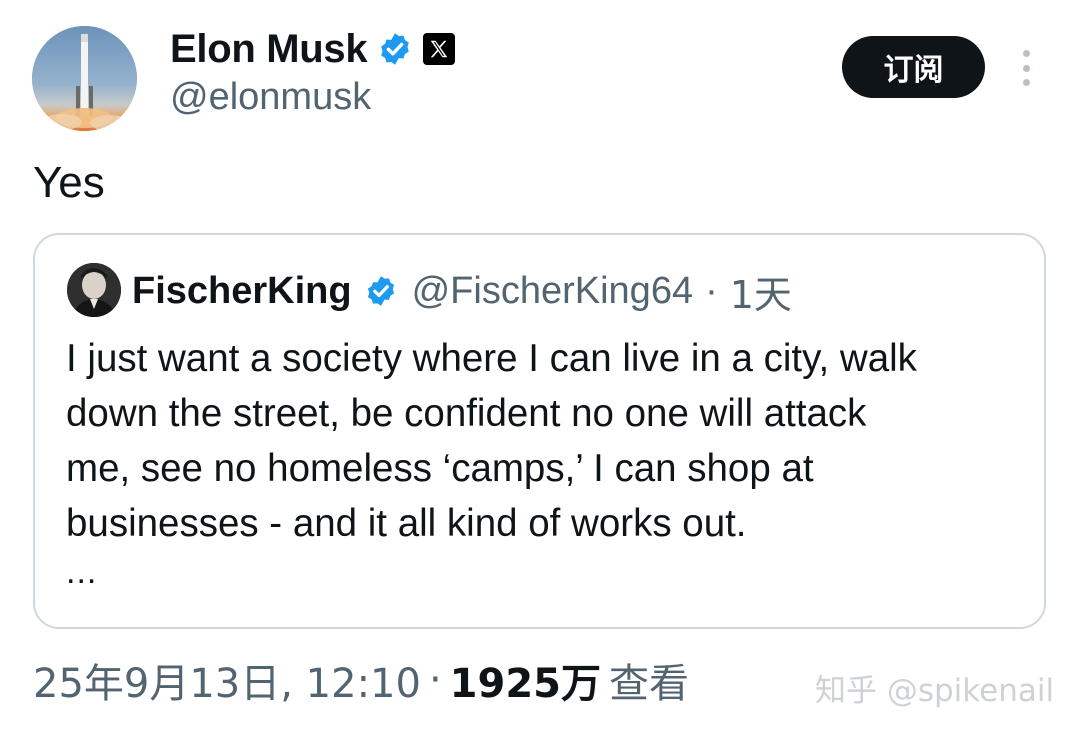 The image size is (1080, 736). What do you see at coordinates (439, 49) in the screenshot?
I see `x-affiliation-icon` at bounding box center [439, 49].